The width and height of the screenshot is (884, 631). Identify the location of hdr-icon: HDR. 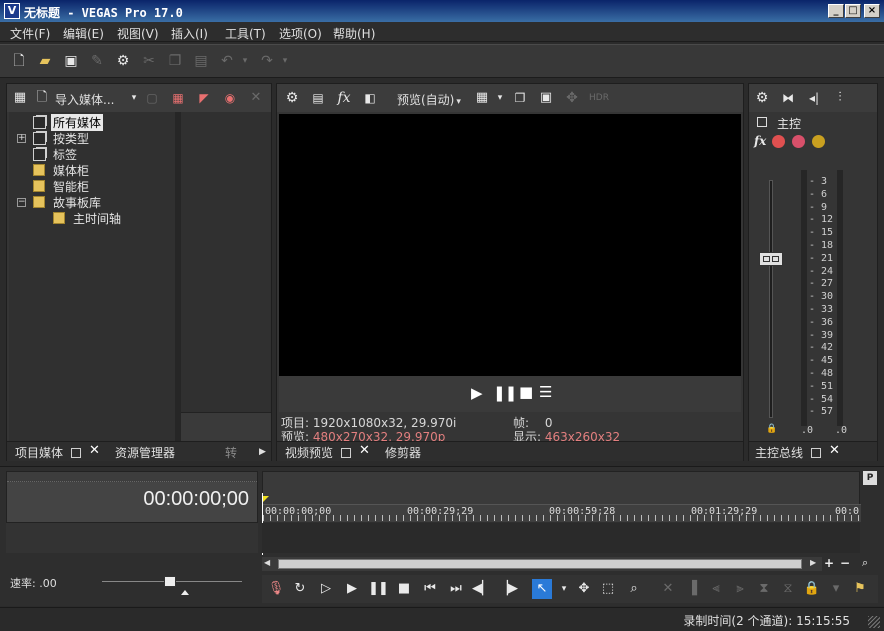
(599, 98).